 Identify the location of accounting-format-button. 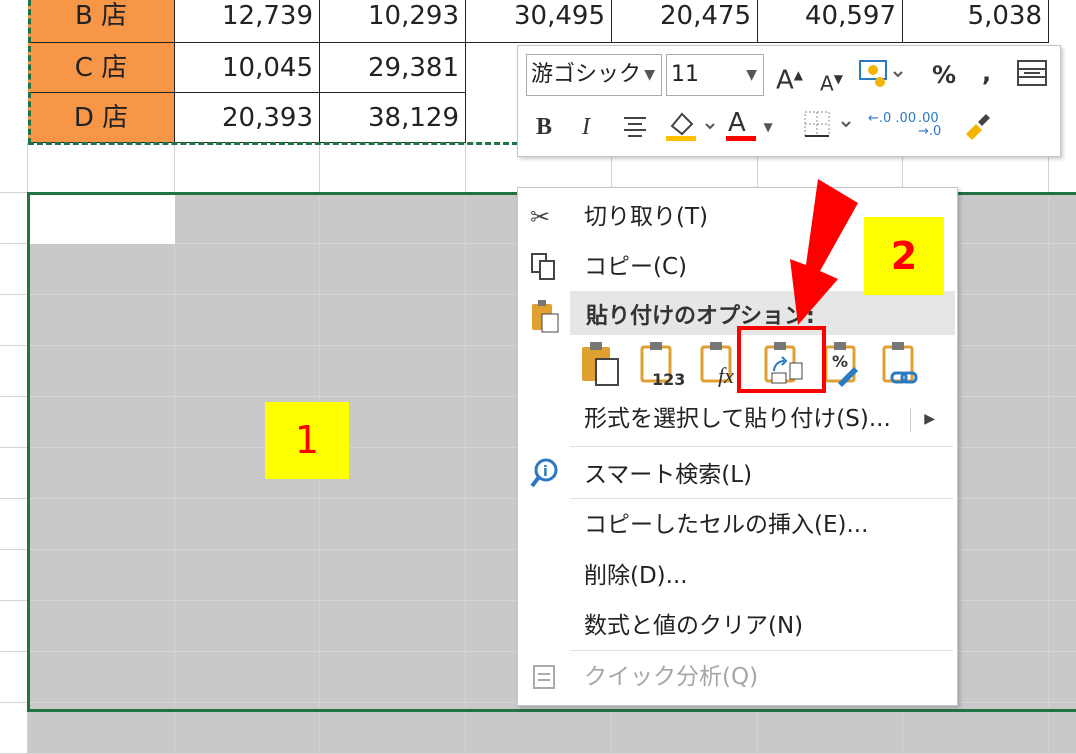
(881, 77).